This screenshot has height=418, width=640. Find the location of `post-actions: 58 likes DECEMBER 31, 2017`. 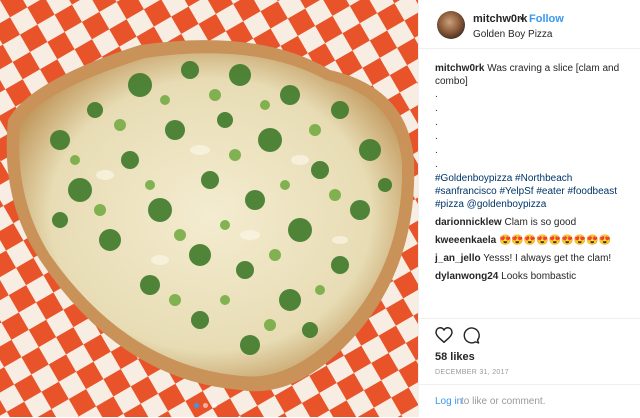

post-actions: 58 likes DECEMBER 31, 2017 is located at coordinates (529, 347).